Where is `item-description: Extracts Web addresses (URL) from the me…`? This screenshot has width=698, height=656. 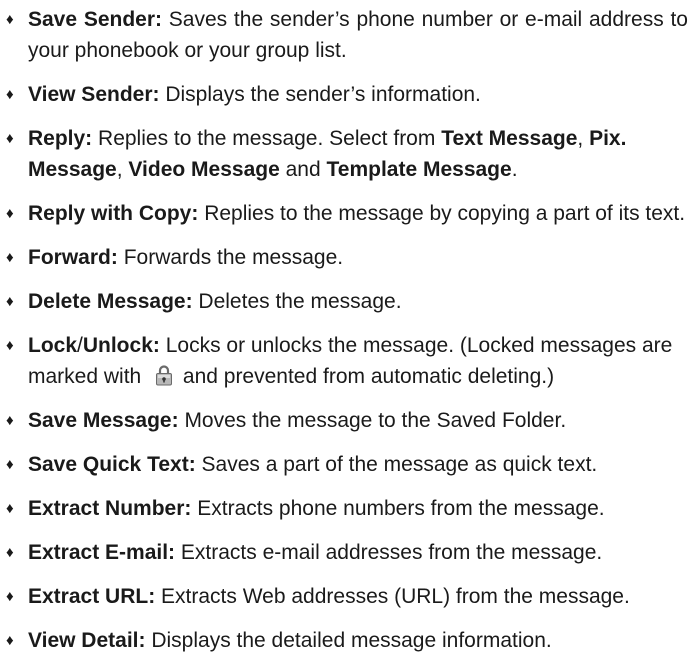
item-description: Extracts Web addresses (URL) from the me… is located at coordinates (395, 596).